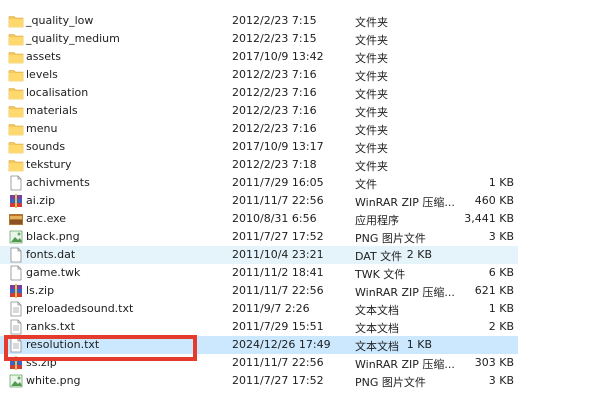 The height and width of the screenshot is (399, 600). I want to click on annotation-highlight-box, so click(100, 348).